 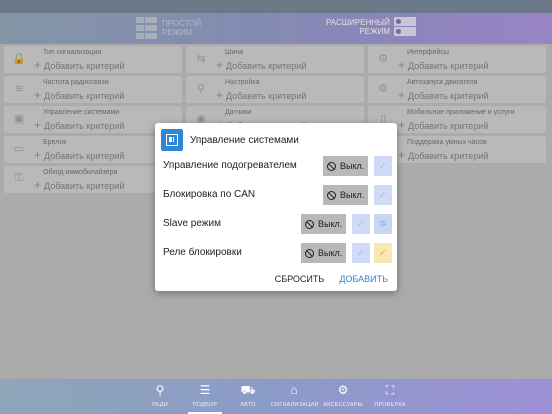 What do you see at coordinates (205, 405) in the screenshot?
I see `nav-label: ПОДБОР` at bounding box center [205, 405].